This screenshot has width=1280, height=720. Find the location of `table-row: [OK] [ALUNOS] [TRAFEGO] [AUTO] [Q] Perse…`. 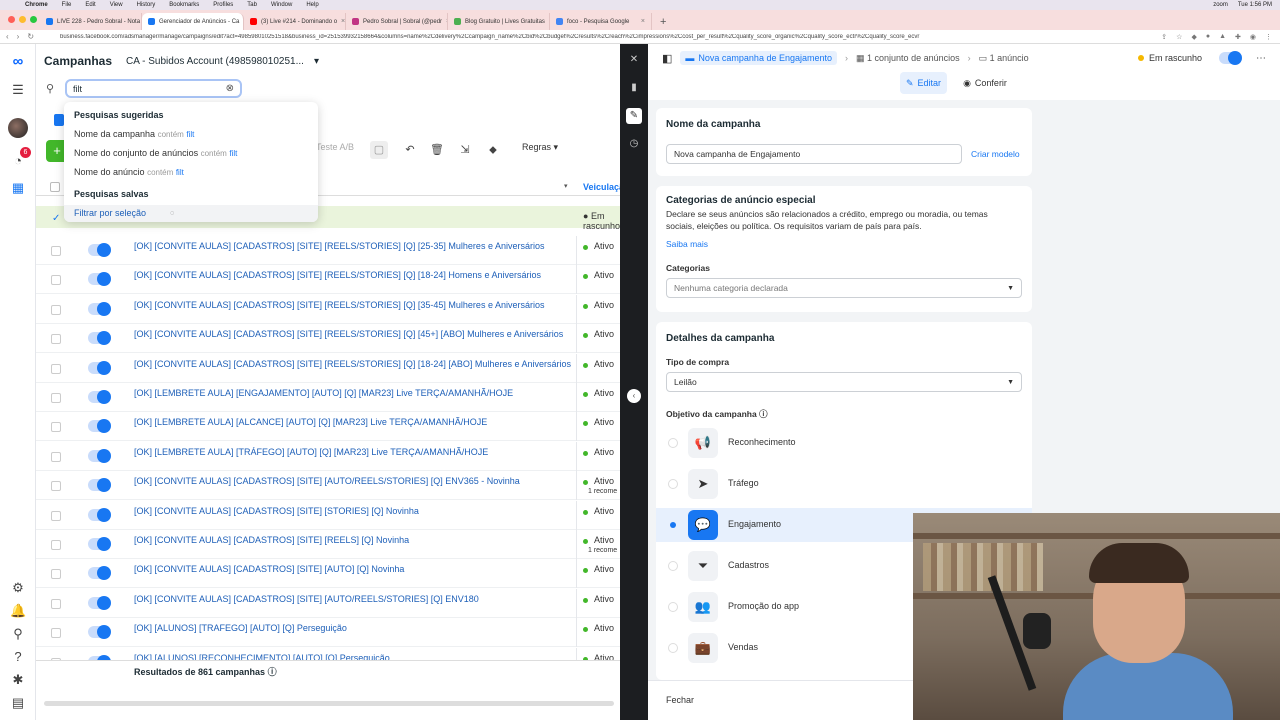

table-row: [OK] [ALUNOS] [TRAFEGO] [AUTO] [Q] Perse… is located at coordinates (328, 633).